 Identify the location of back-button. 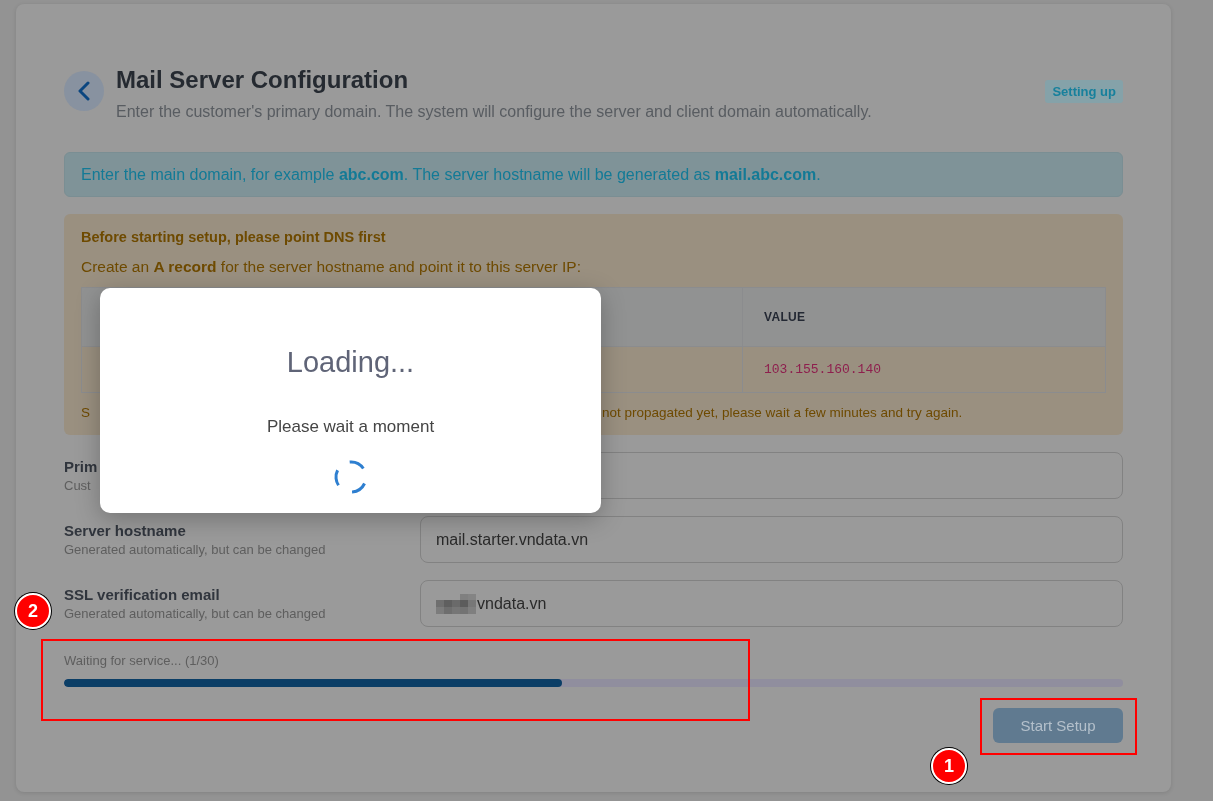
(84, 91).